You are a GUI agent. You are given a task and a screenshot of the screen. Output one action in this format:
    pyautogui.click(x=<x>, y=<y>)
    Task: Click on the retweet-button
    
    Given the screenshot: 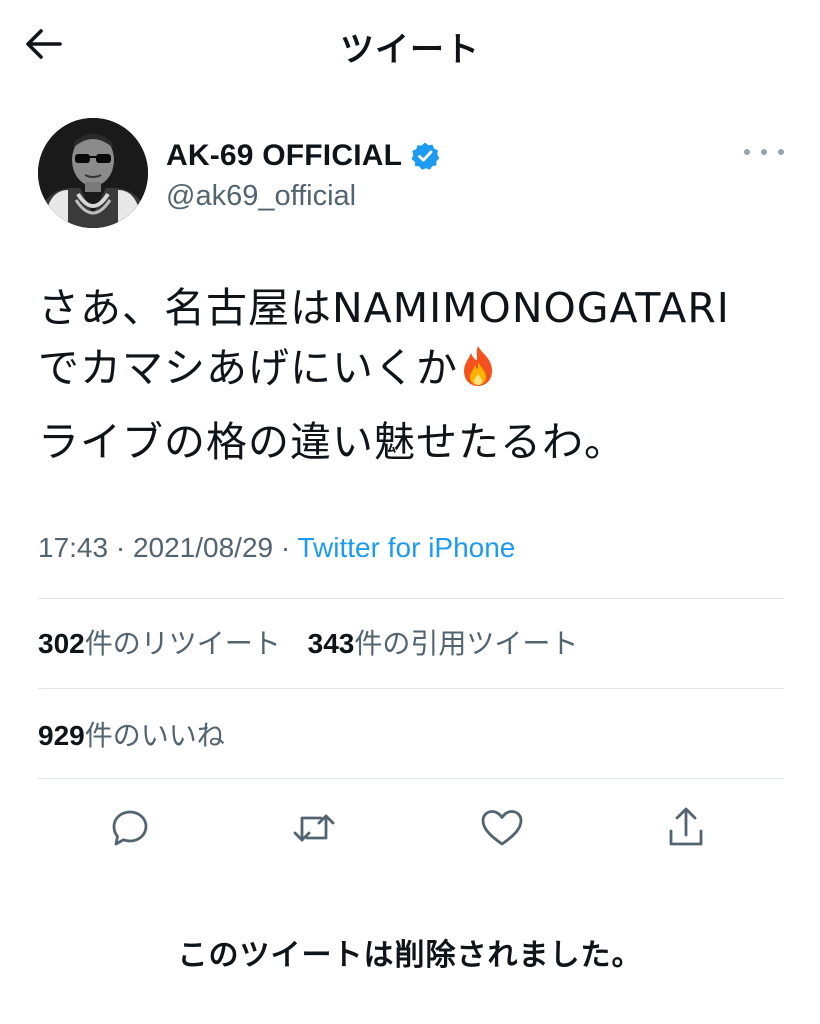 What is the action you would take?
    pyautogui.click(x=314, y=828)
    